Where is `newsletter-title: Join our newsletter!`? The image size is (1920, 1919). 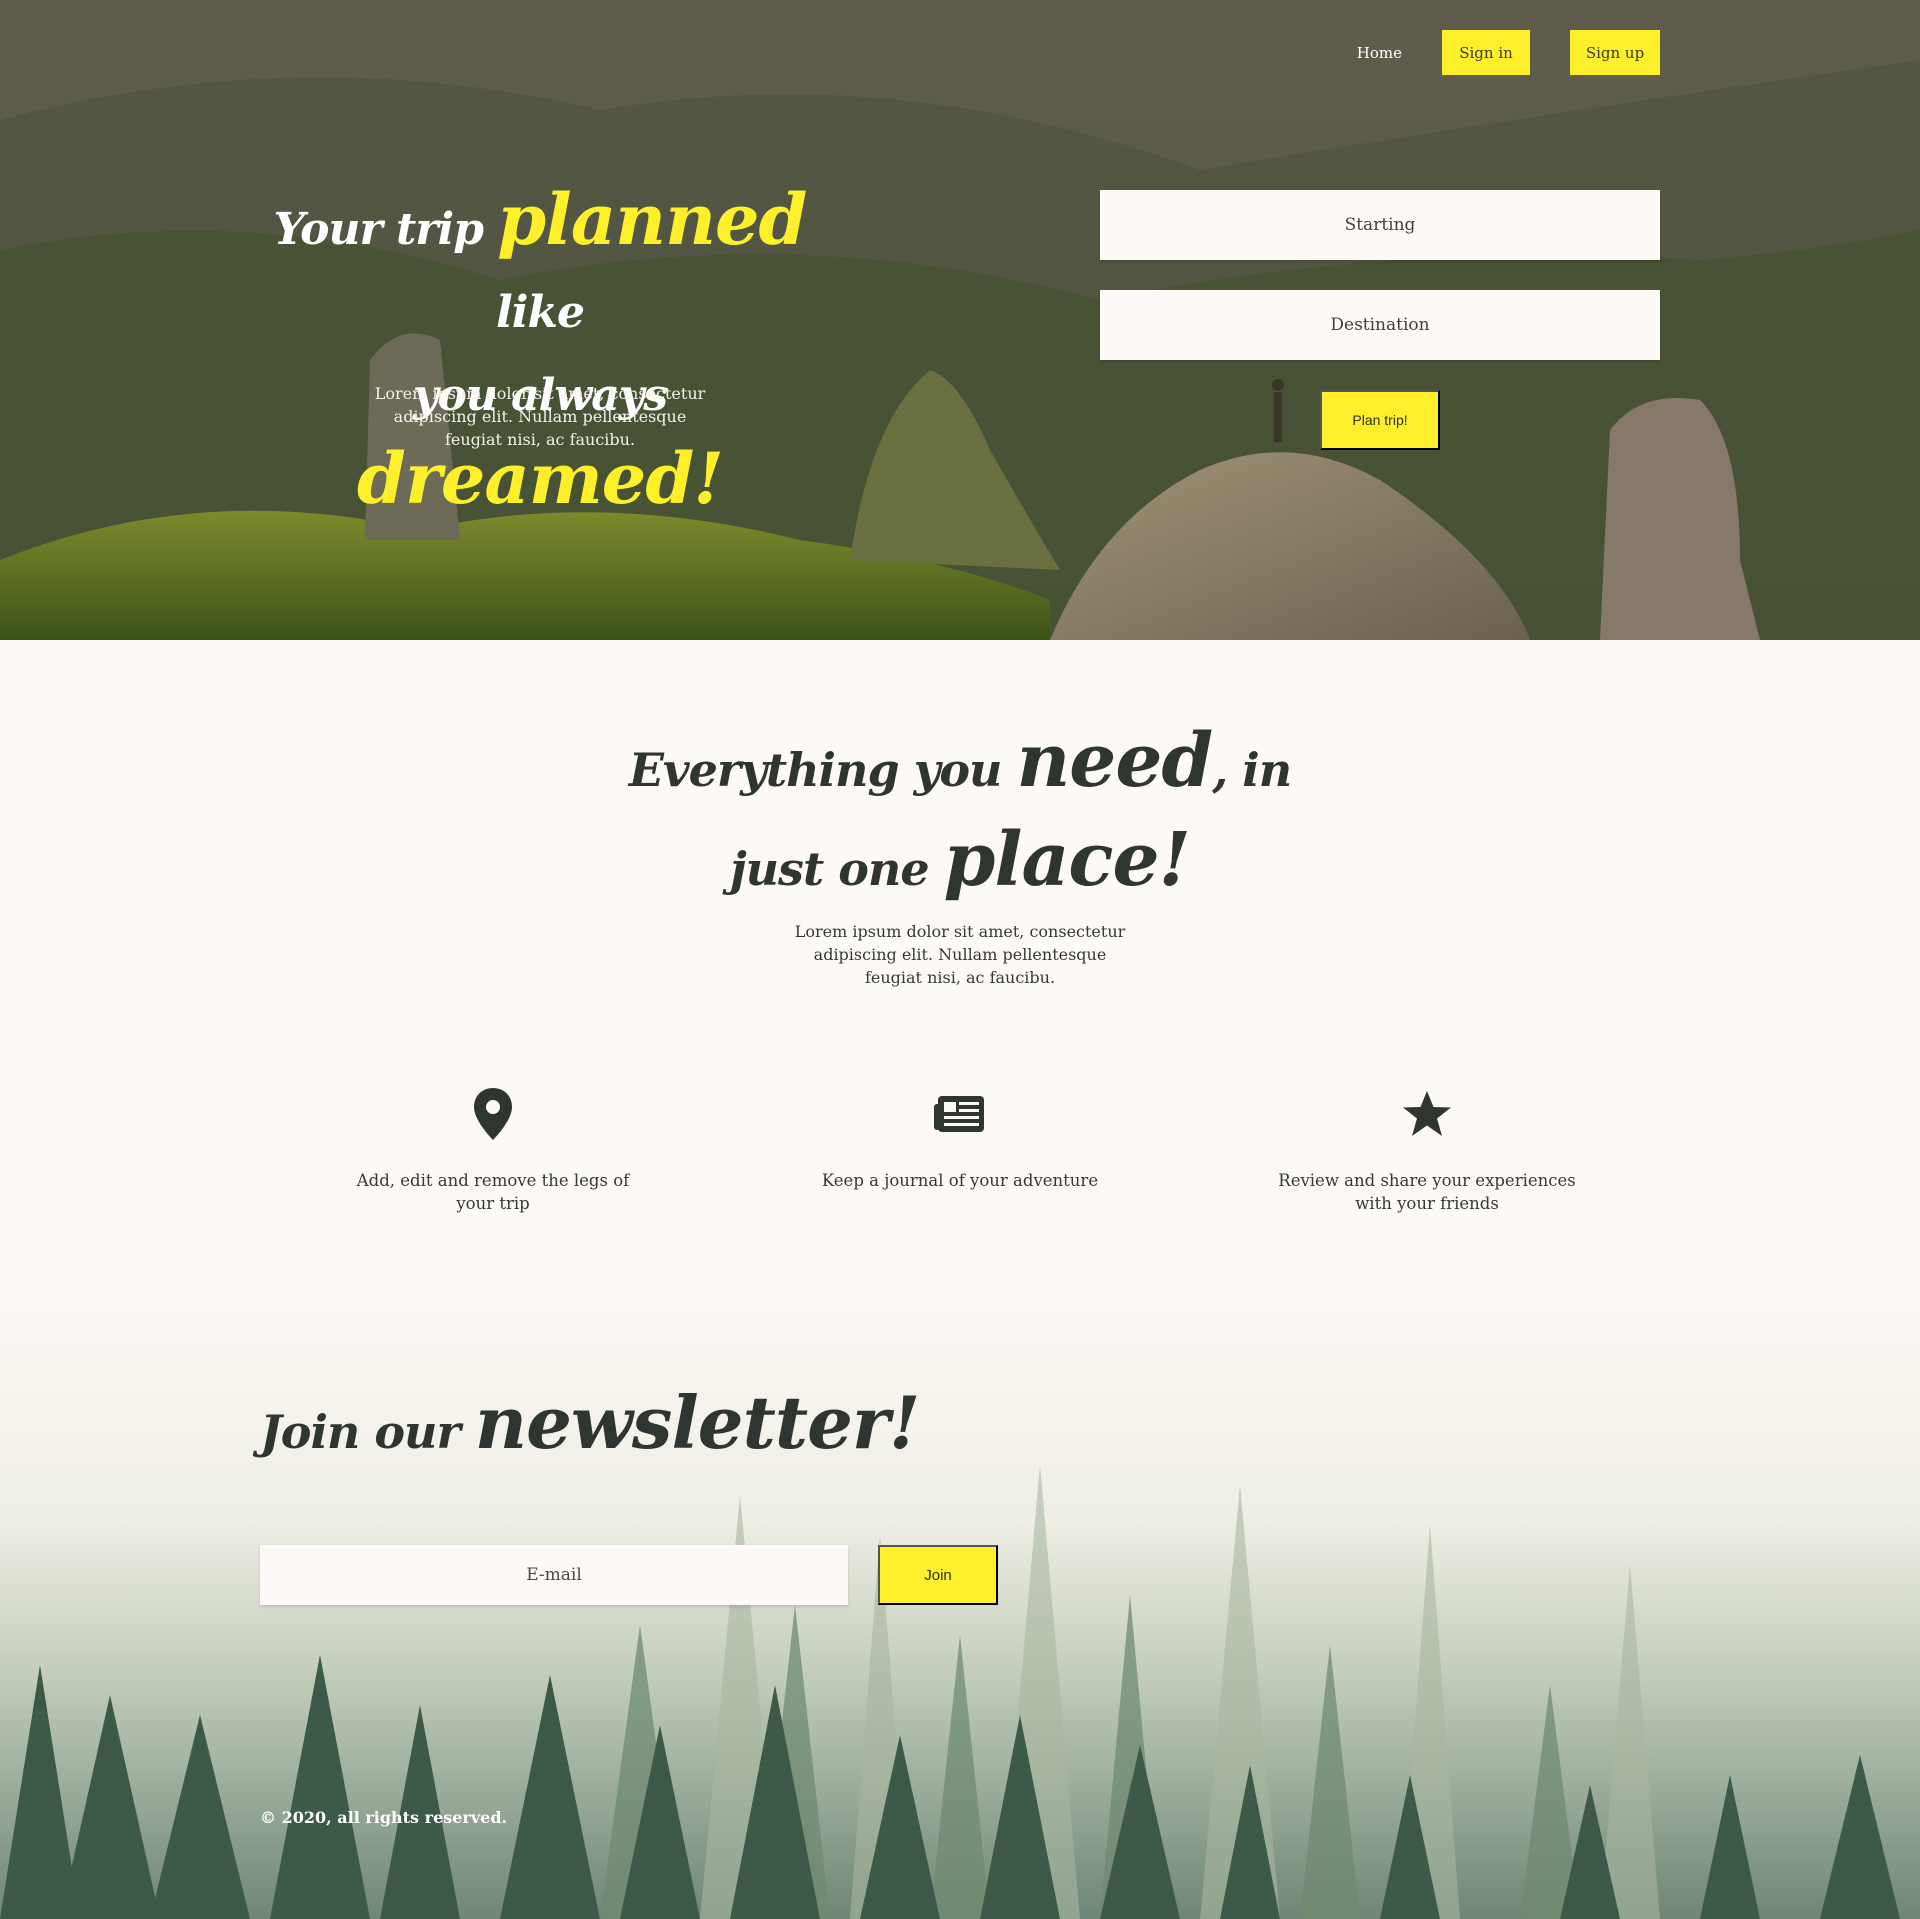 newsletter-title: Join our newsletter! is located at coordinates (610, 1422).